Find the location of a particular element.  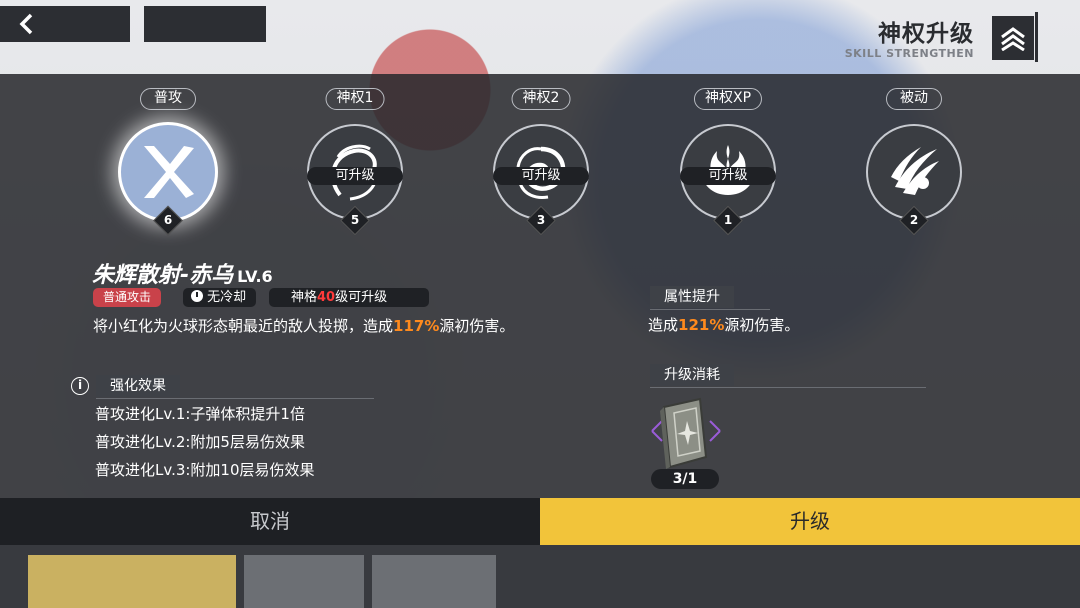

cost-label: 升级消耗 is located at coordinates (692, 375).